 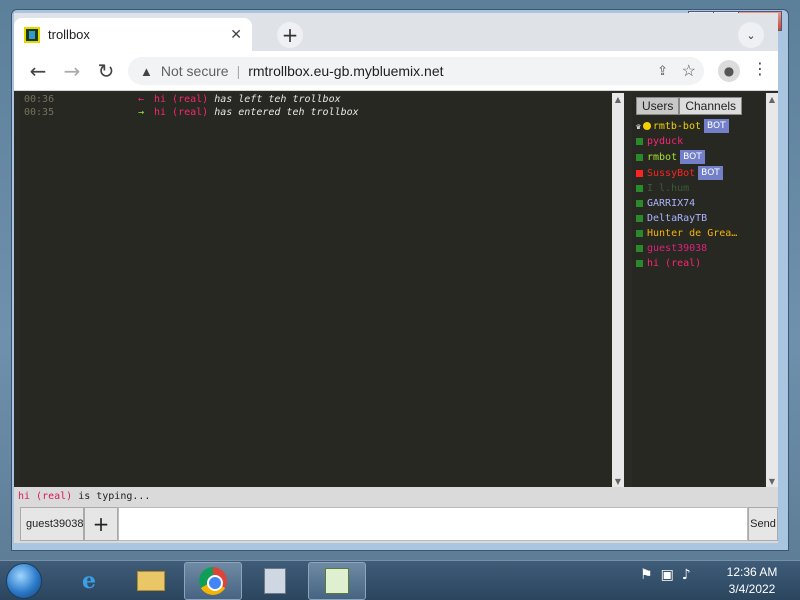 I want to click on tab-trollbox: trollbox ✕, so click(x=133, y=34).